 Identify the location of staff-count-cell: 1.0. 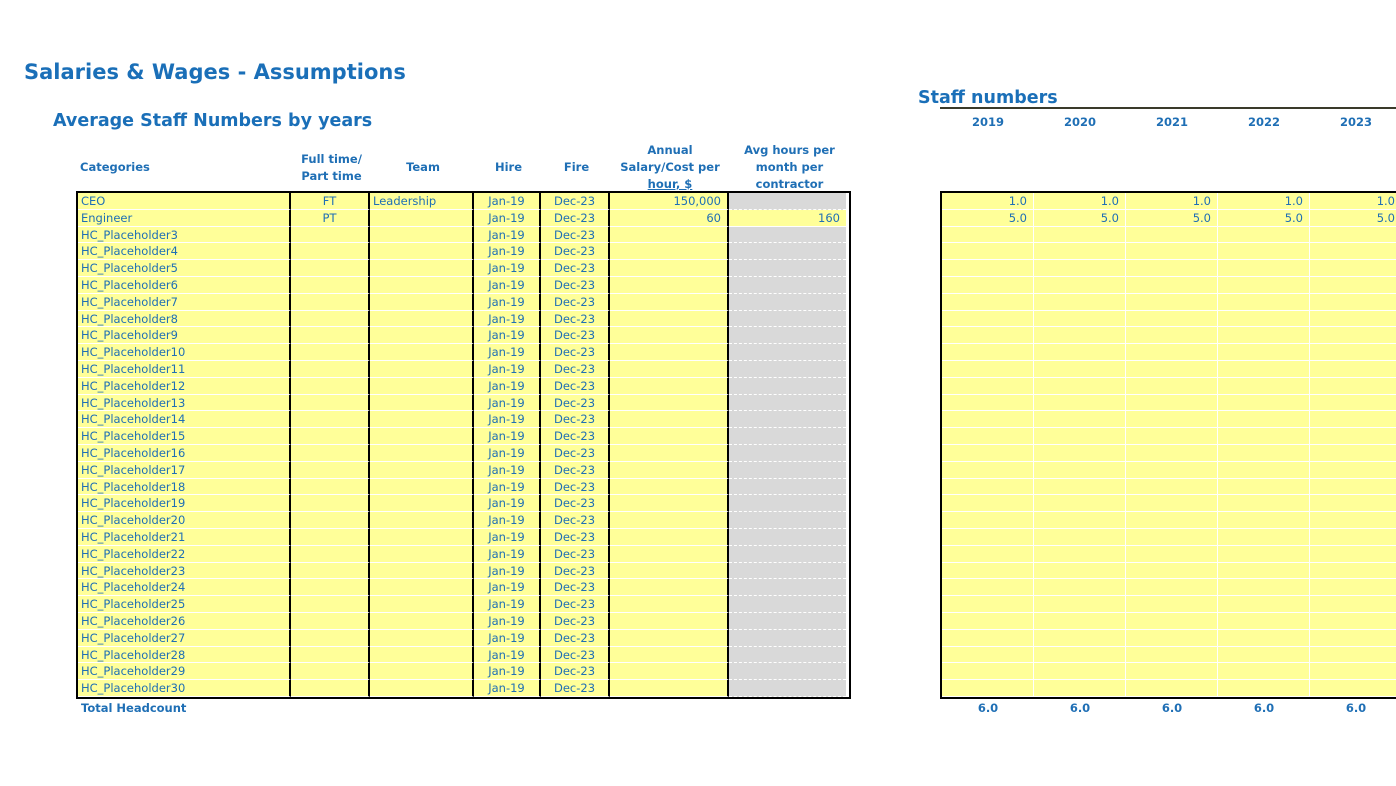
(1172, 201).